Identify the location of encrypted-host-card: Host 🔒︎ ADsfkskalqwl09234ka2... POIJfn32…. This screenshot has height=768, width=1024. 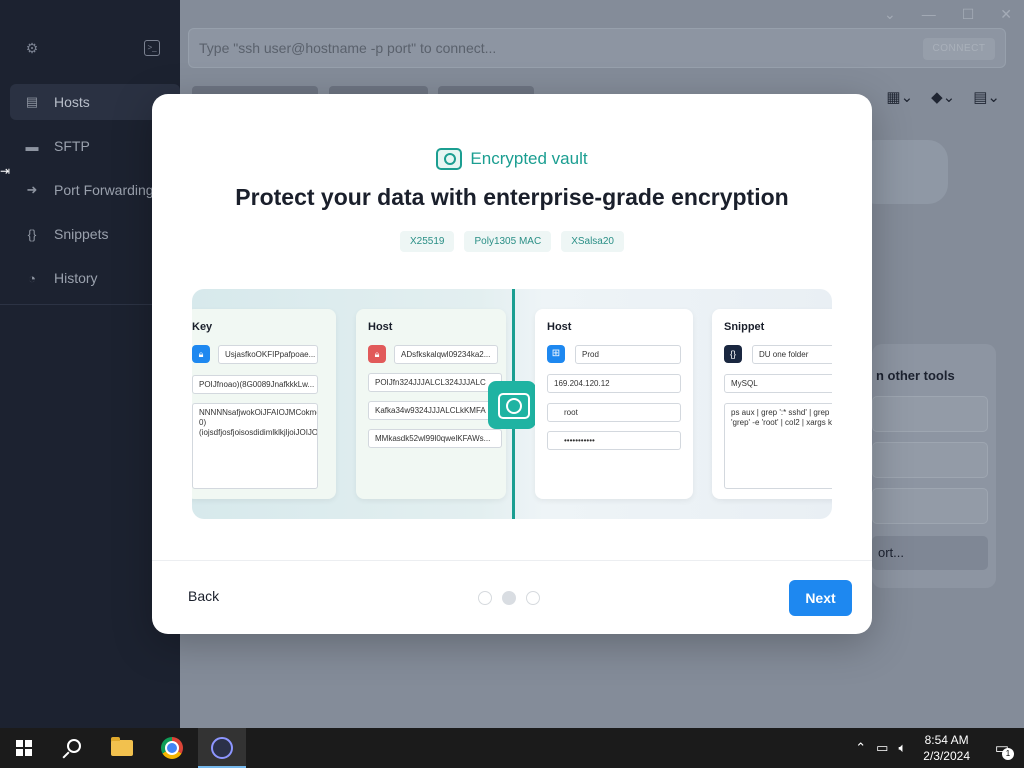
(431, 404).